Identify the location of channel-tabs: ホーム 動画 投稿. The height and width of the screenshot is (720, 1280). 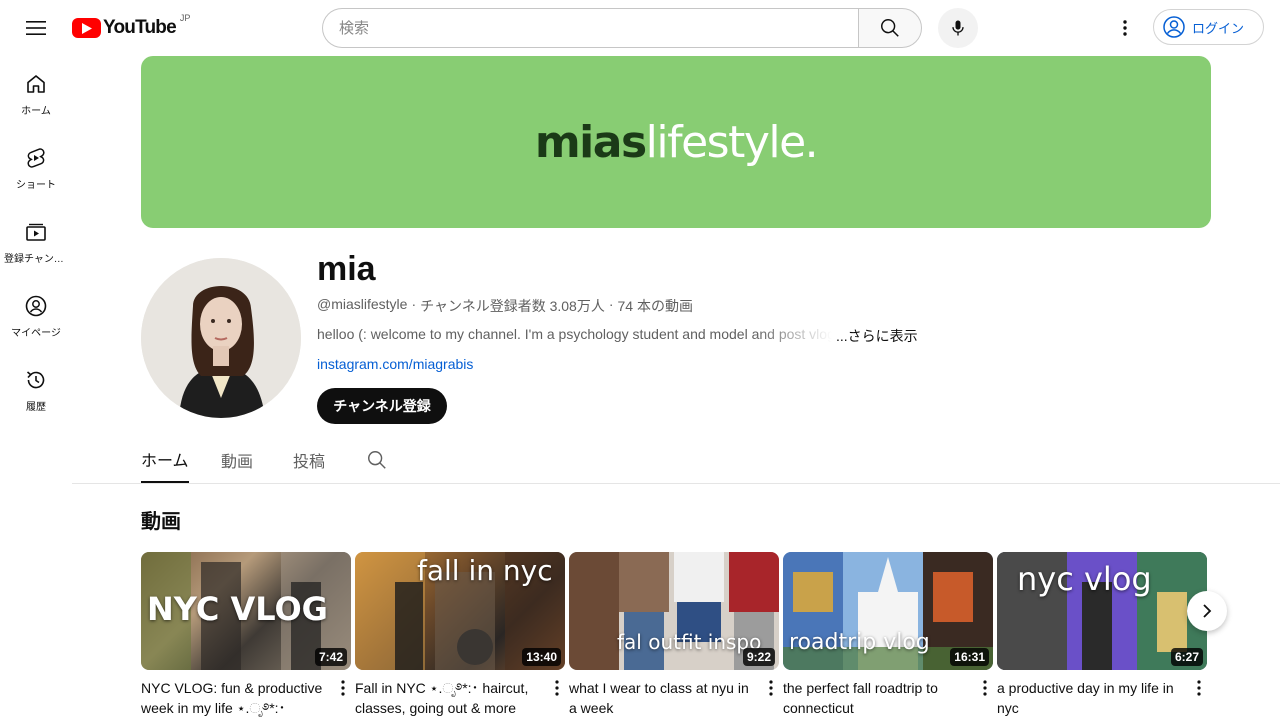
(676, 460).